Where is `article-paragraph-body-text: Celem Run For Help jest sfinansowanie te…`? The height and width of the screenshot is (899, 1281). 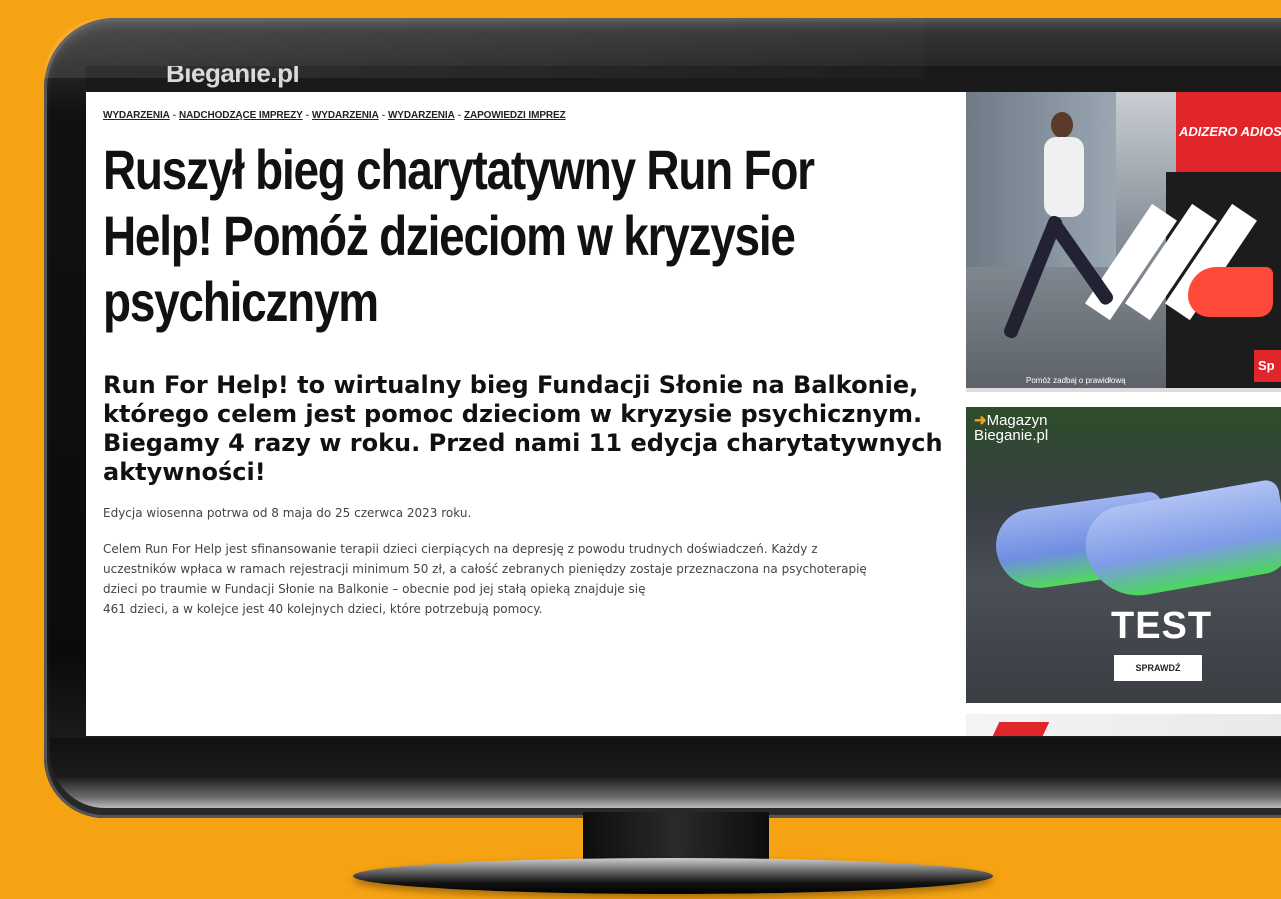
article-paragraph-body-text: Celem Run For Help jest sfinansowanie te… is located at coordinates (485, 569).